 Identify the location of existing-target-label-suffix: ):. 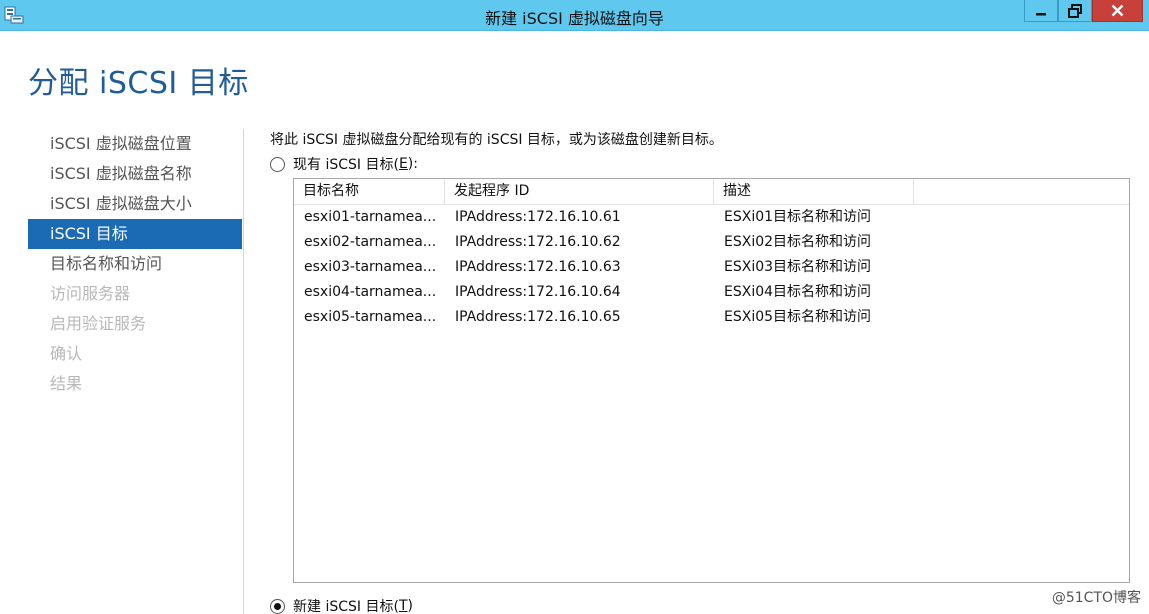
(412, 164).